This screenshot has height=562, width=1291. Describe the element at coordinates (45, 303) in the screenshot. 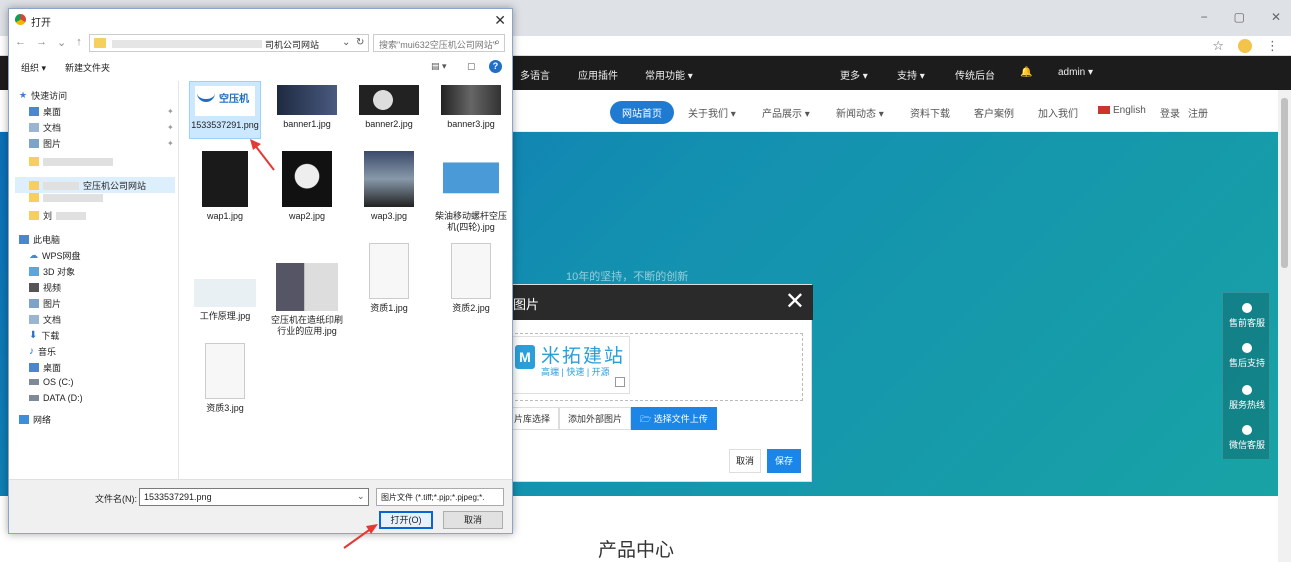

I see `nav-pc-pictures: 图片` at that location.